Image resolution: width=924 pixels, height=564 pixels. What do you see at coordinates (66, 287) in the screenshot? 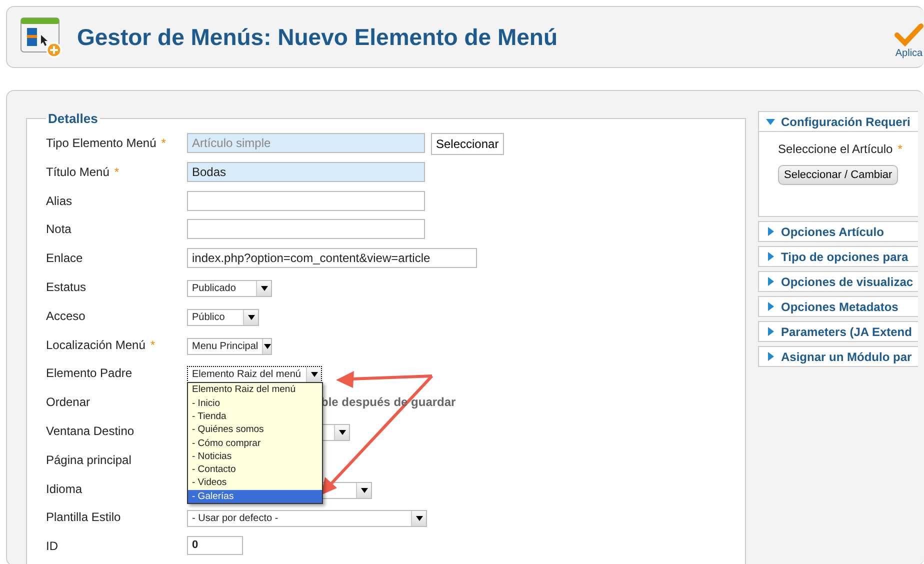
I see `field-label: Estatus` at bounding box center [66, 287].